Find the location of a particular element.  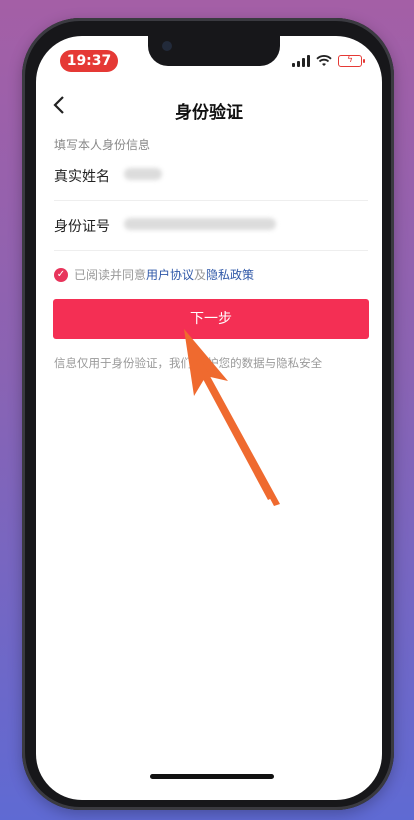

name-field-row: 真实姓名 is located at coordinates (211, 176).